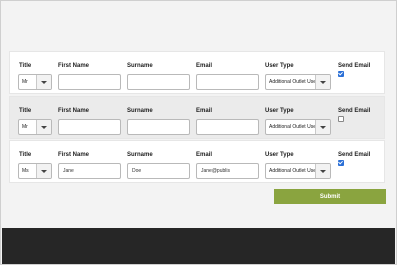 The image size is (397, 265). Describe the element at coordinates (35, 171) in the screenshot. I see `title-select: Ms` at that location.